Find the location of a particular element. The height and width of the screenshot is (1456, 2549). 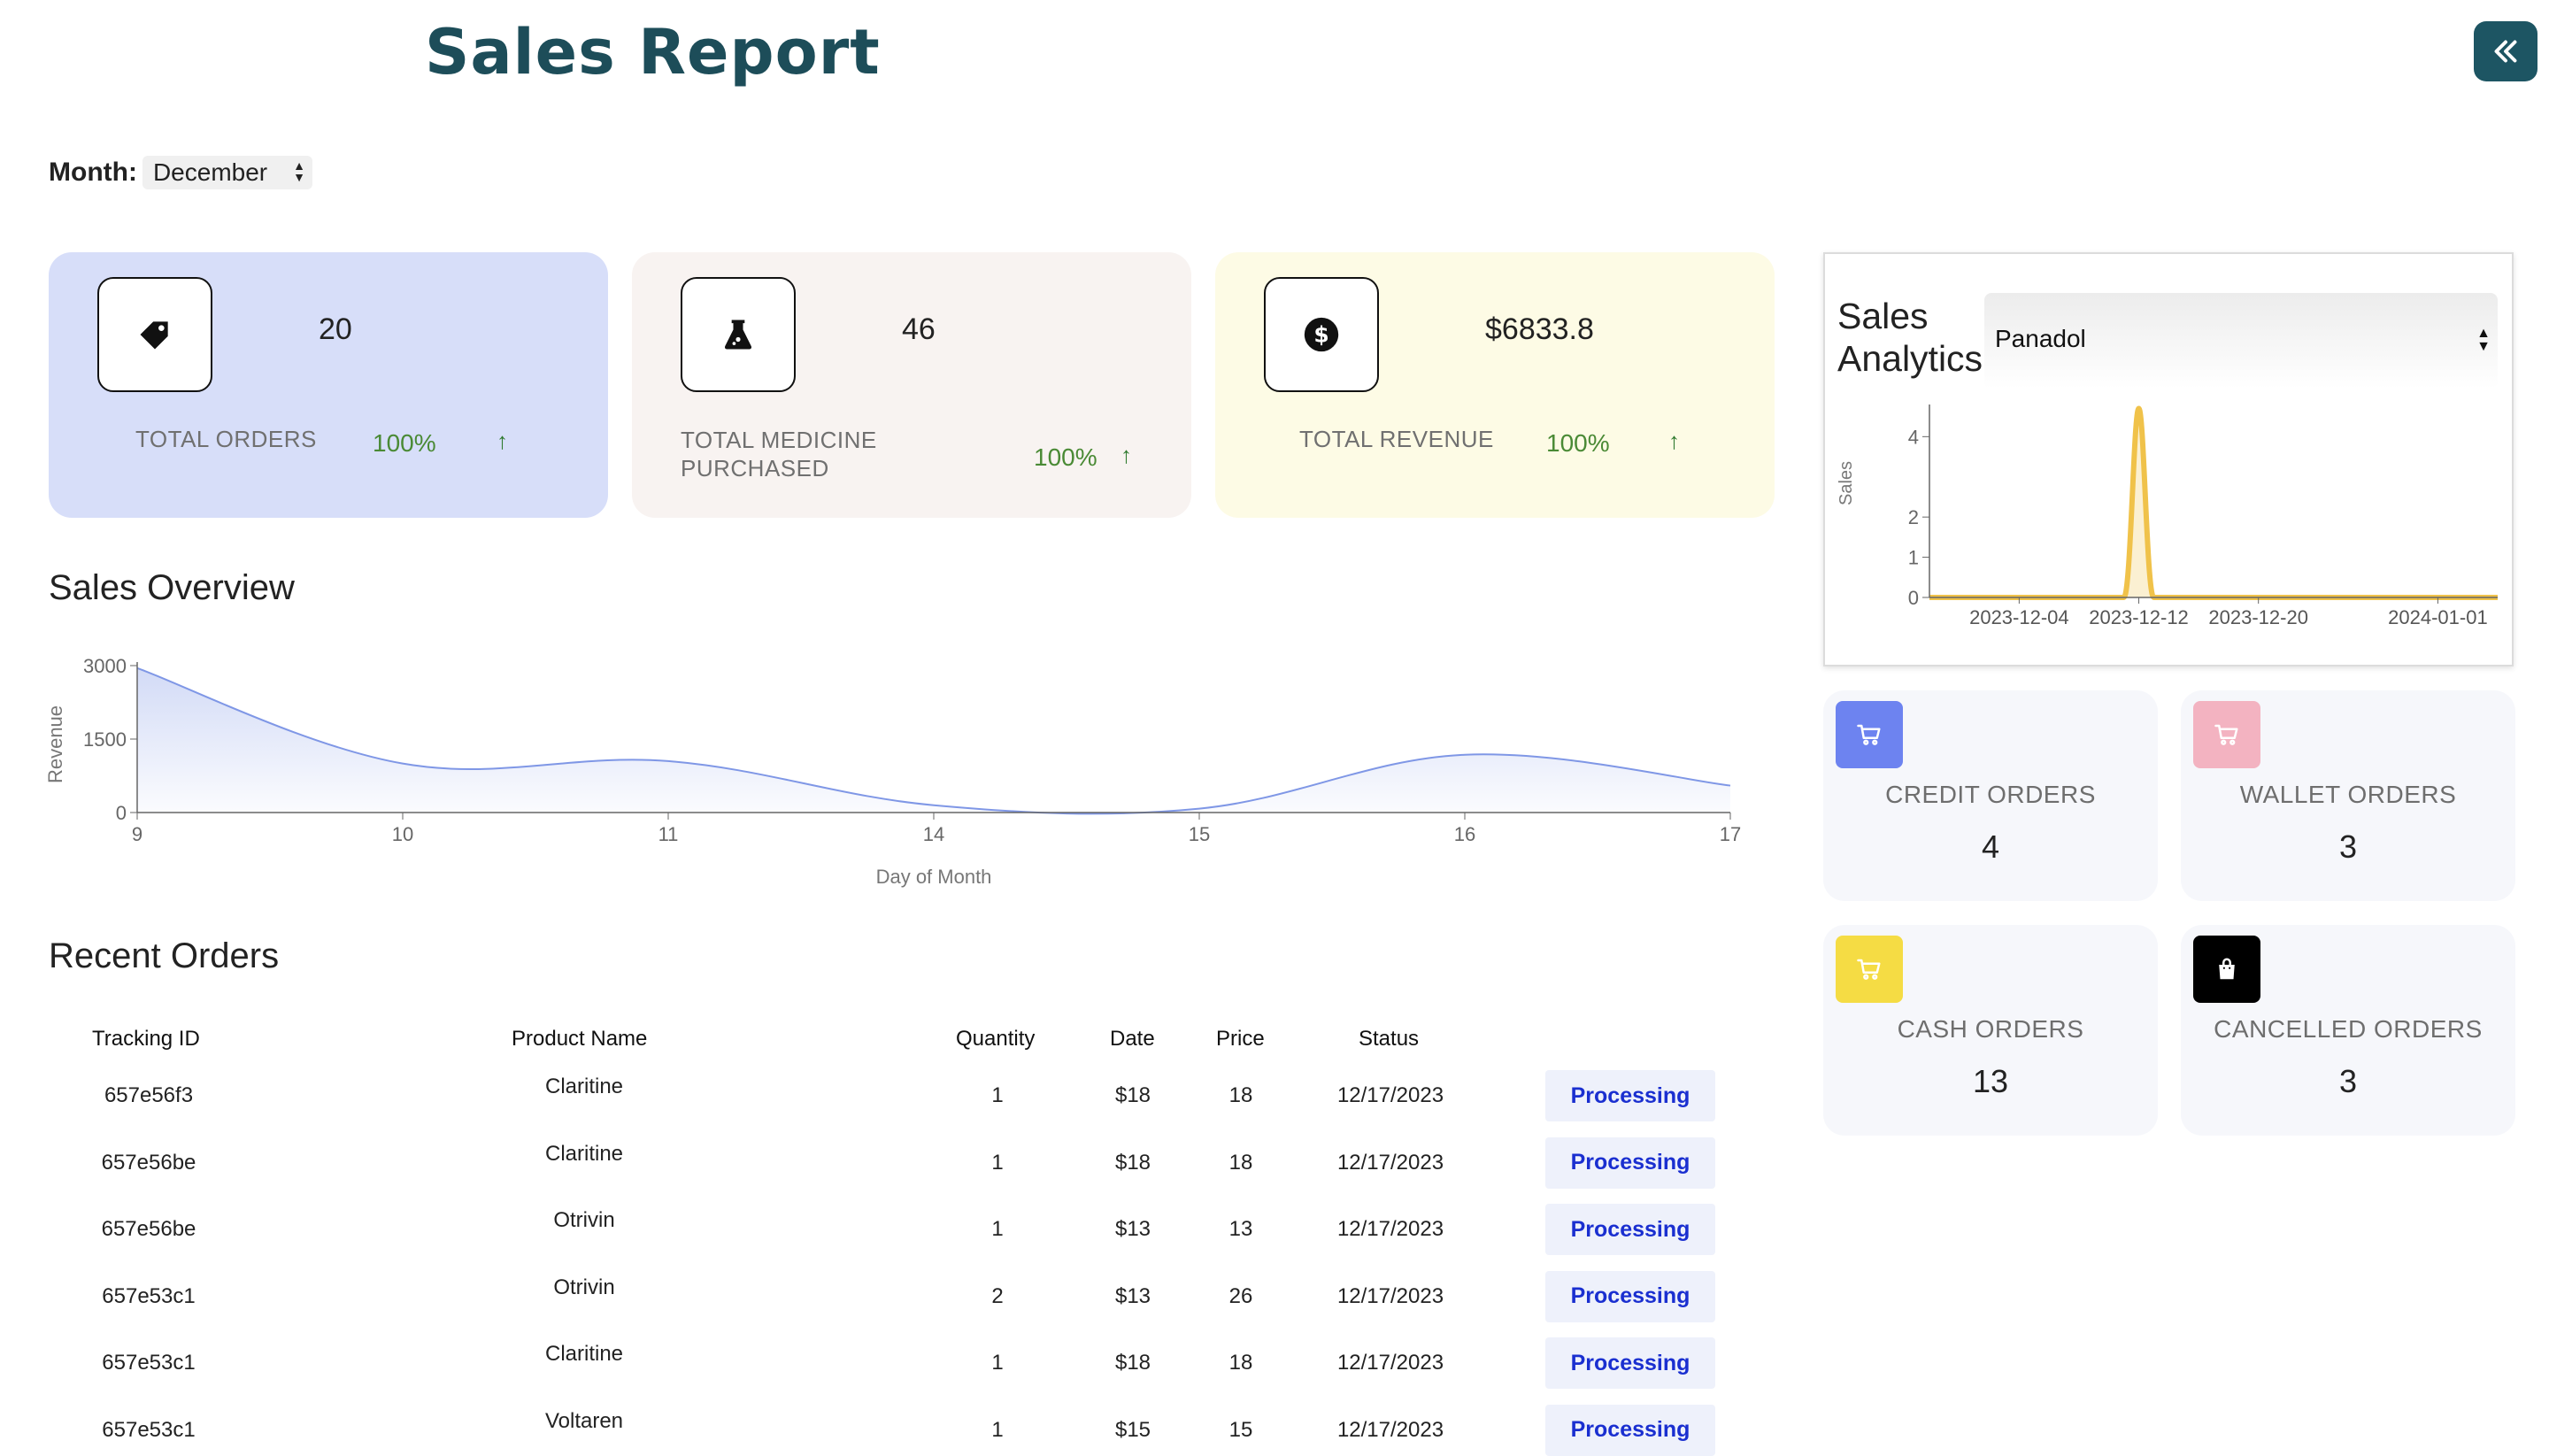

y-tick-label: 1 is located at coordinates (1914, 558).